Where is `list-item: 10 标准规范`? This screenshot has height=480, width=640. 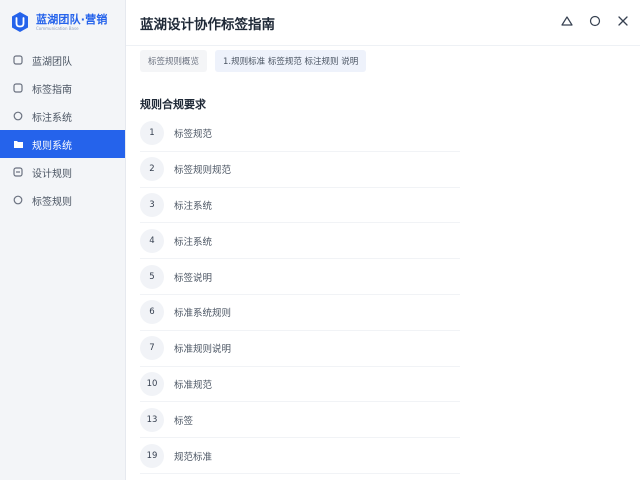 list-item: 10 标准规范 is located at coordinates (300, 385).